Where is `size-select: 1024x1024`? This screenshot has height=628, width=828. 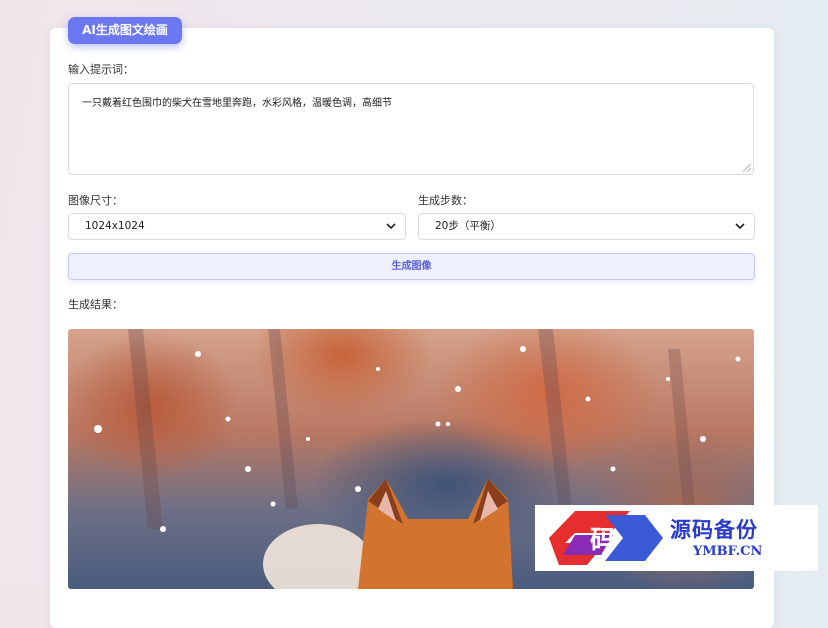 size-select: 1024x1024 is located at coordinates (237, 226).